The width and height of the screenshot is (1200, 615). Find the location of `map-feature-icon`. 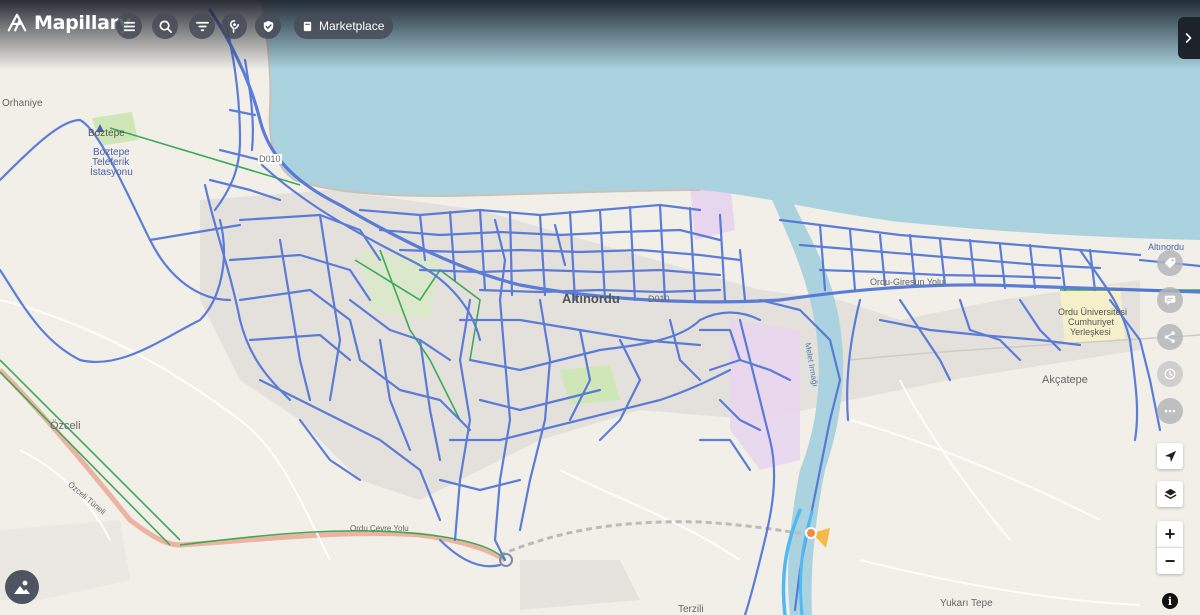

map-feature-icon is located at coordinates (234, 26).